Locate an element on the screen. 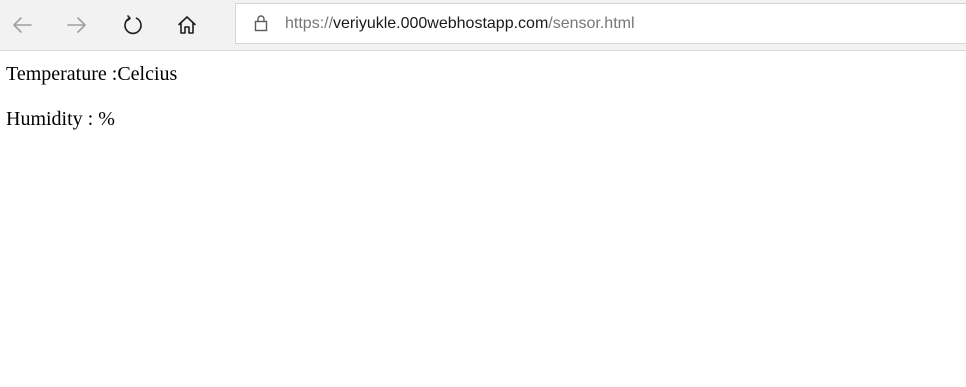 Image resolution: width=966 pixels, height=387 pixels. home-button is located at coordinates (187, 25).